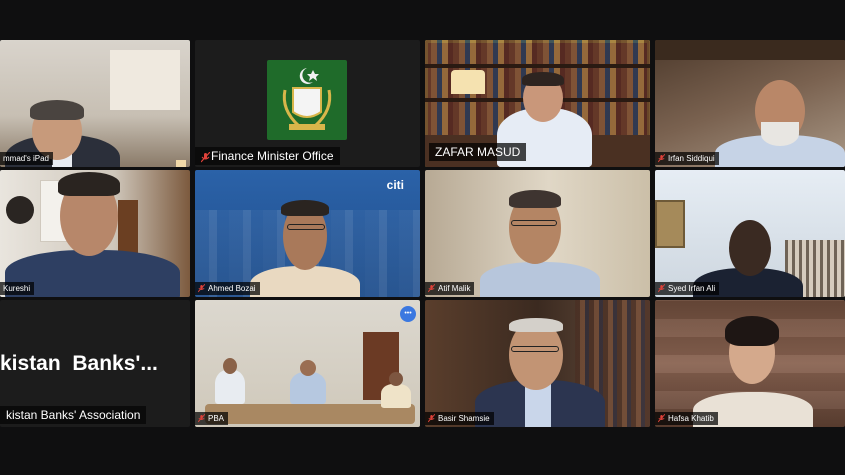 This screenshot has width=845, height=475. What do you see at coordinates (95, 233) in the screenshot?
I see `video-tile-kureshi: Kureshi` at bounding box center [95, 233].